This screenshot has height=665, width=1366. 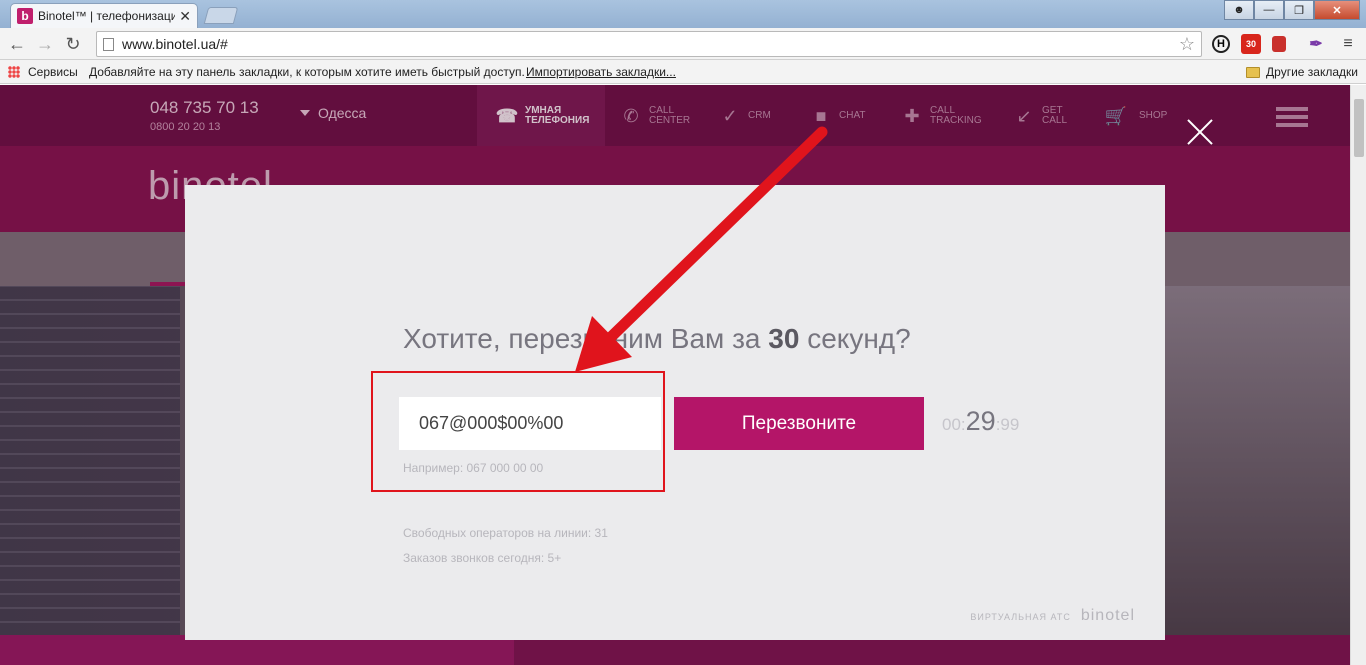 I want to click on maximize-button: ❐, so click(x=1299, y=10).